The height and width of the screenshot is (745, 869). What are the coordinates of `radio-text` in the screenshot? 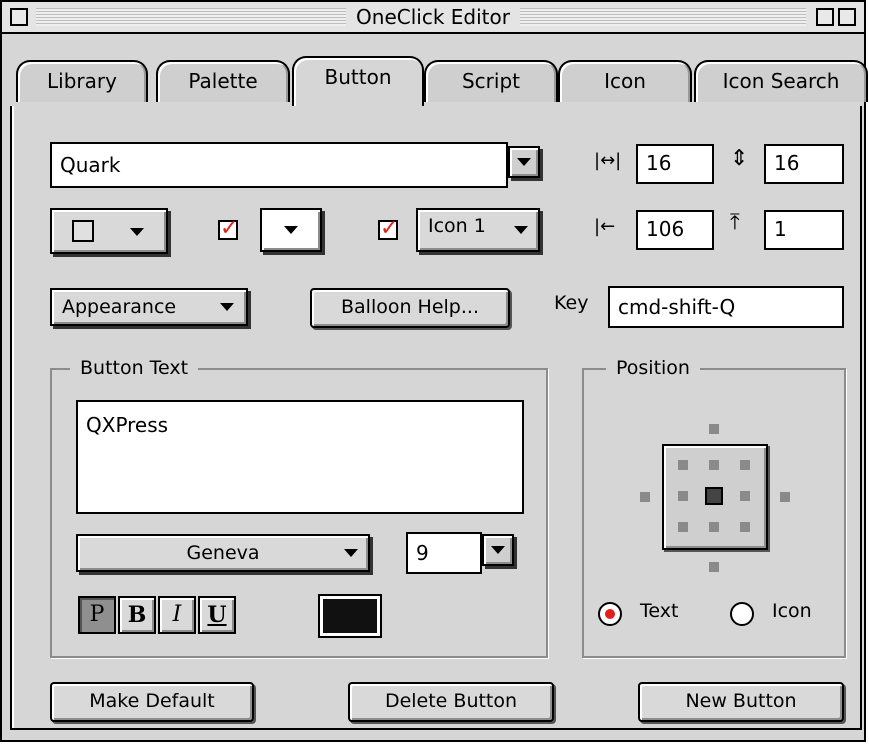 It's located at (610, 614).